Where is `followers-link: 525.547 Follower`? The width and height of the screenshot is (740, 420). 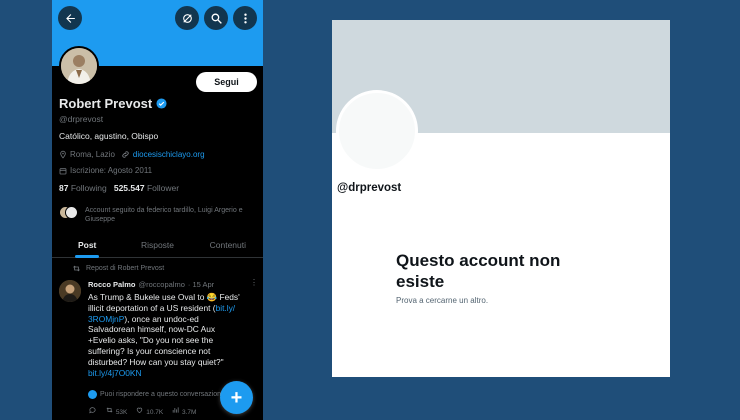 followers-link: 525.547 Follower is located at coordinates (146, 188).